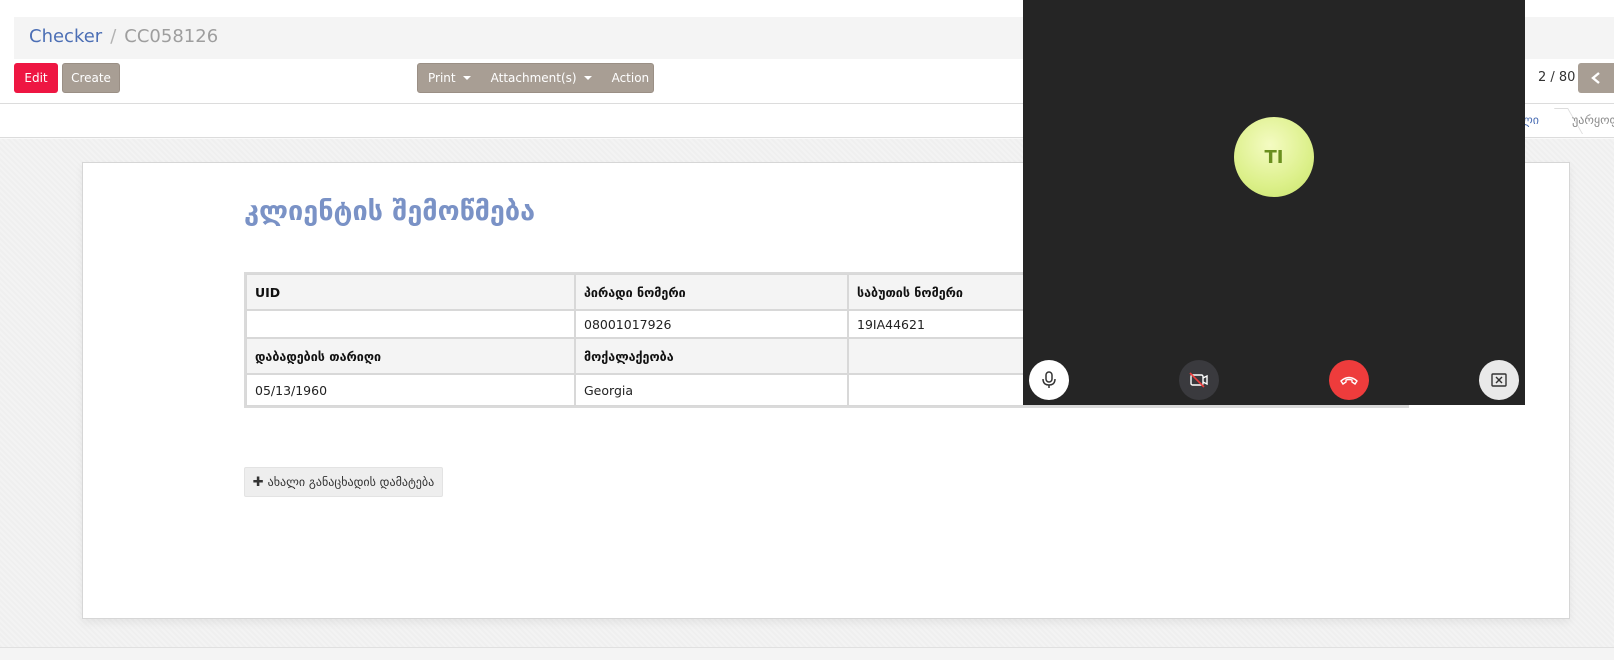 The width and height of the screenshot is (1614, 660). Describe the element at coordinates (711, 390) in the screenshot. I see `value-citizenship: Georgia` at that location.